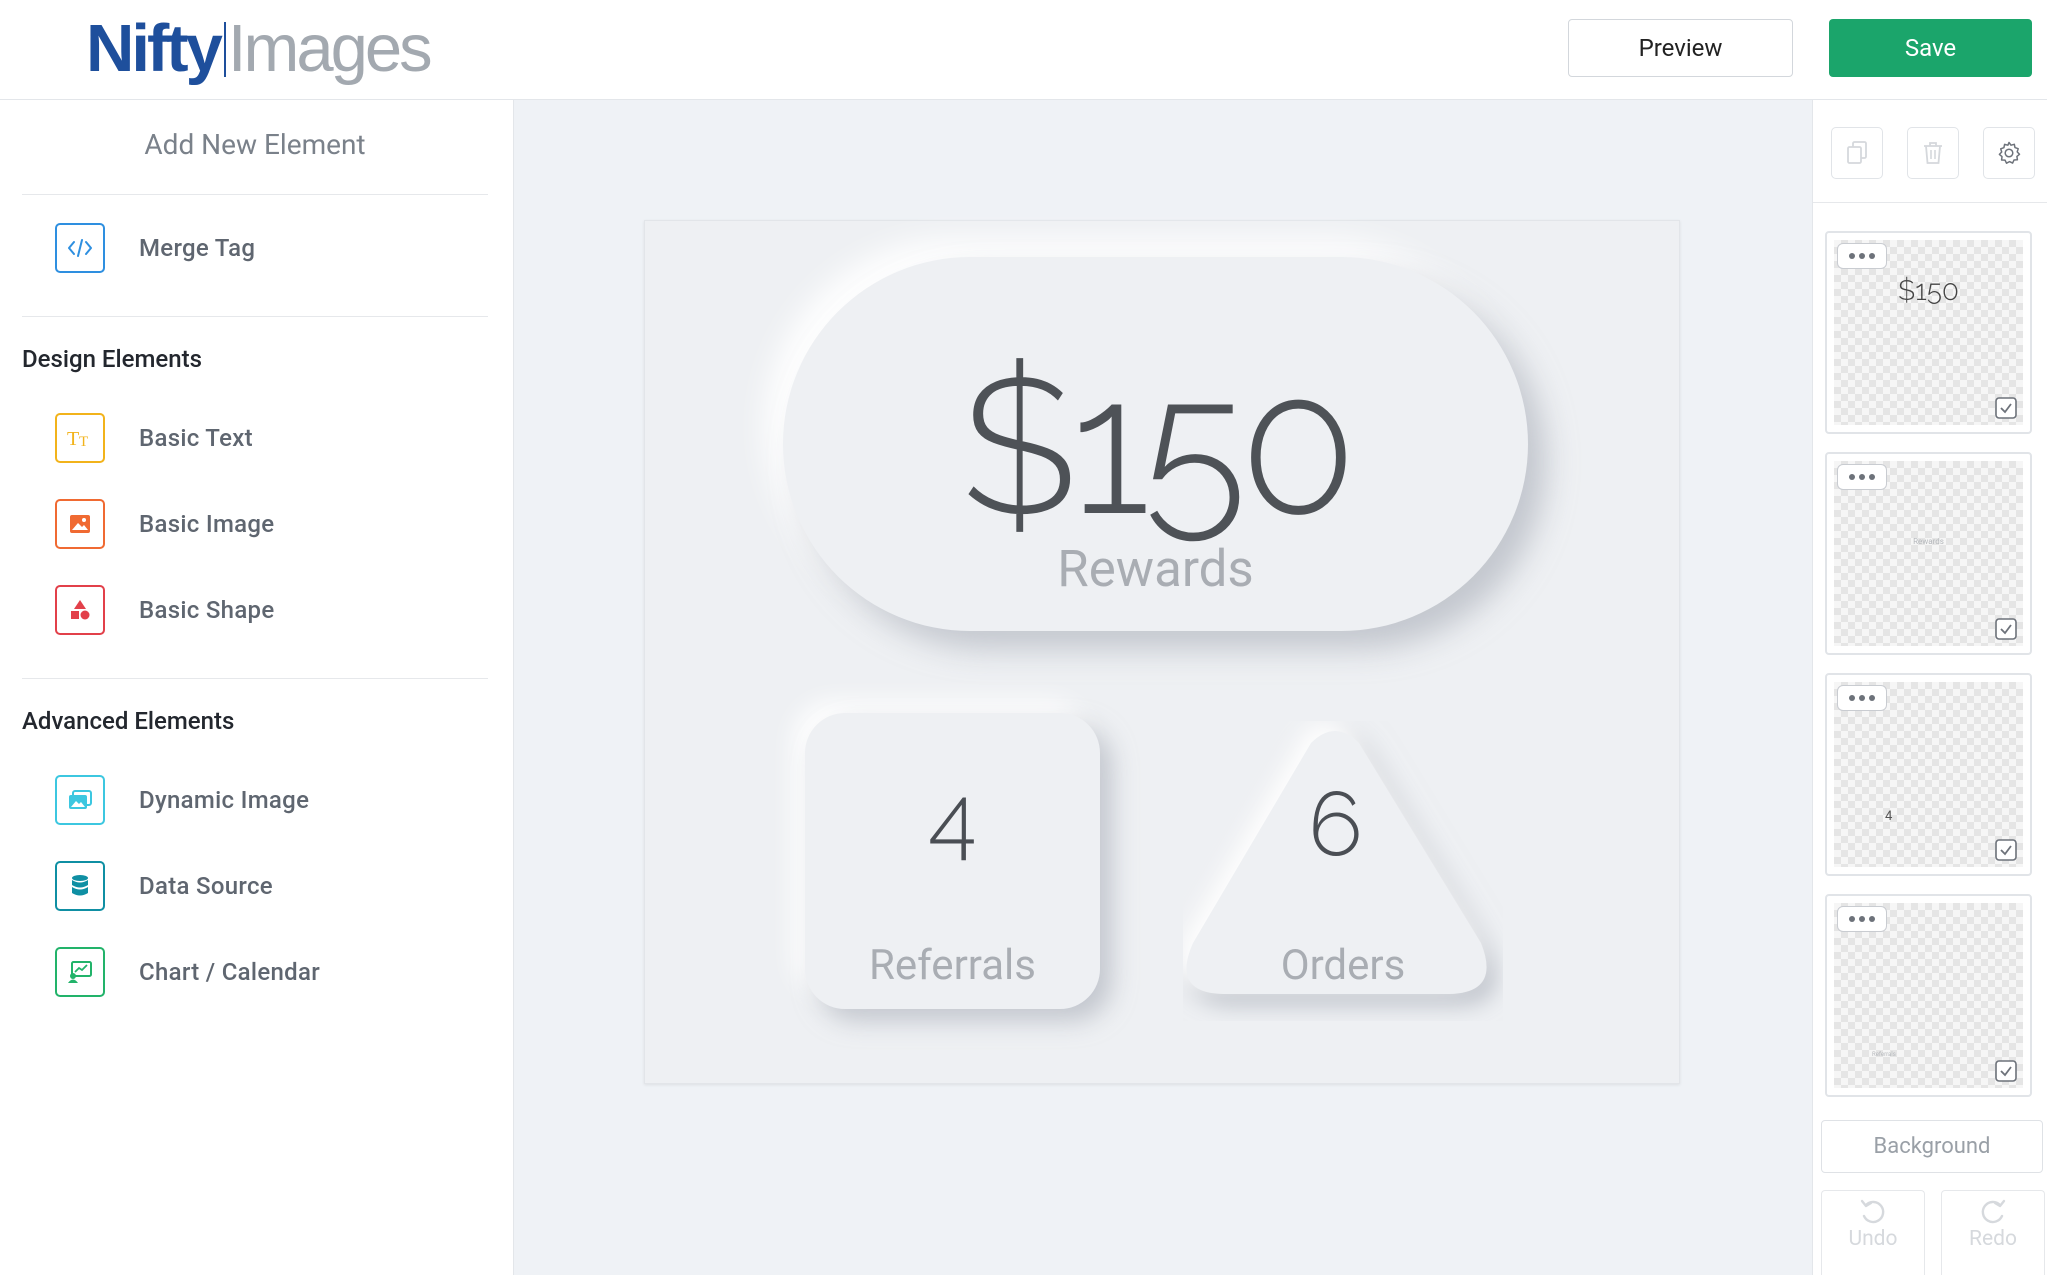  Describe the element at coordinates (1993, 1211) in the screenshot. I see `redo-icon` at that location.